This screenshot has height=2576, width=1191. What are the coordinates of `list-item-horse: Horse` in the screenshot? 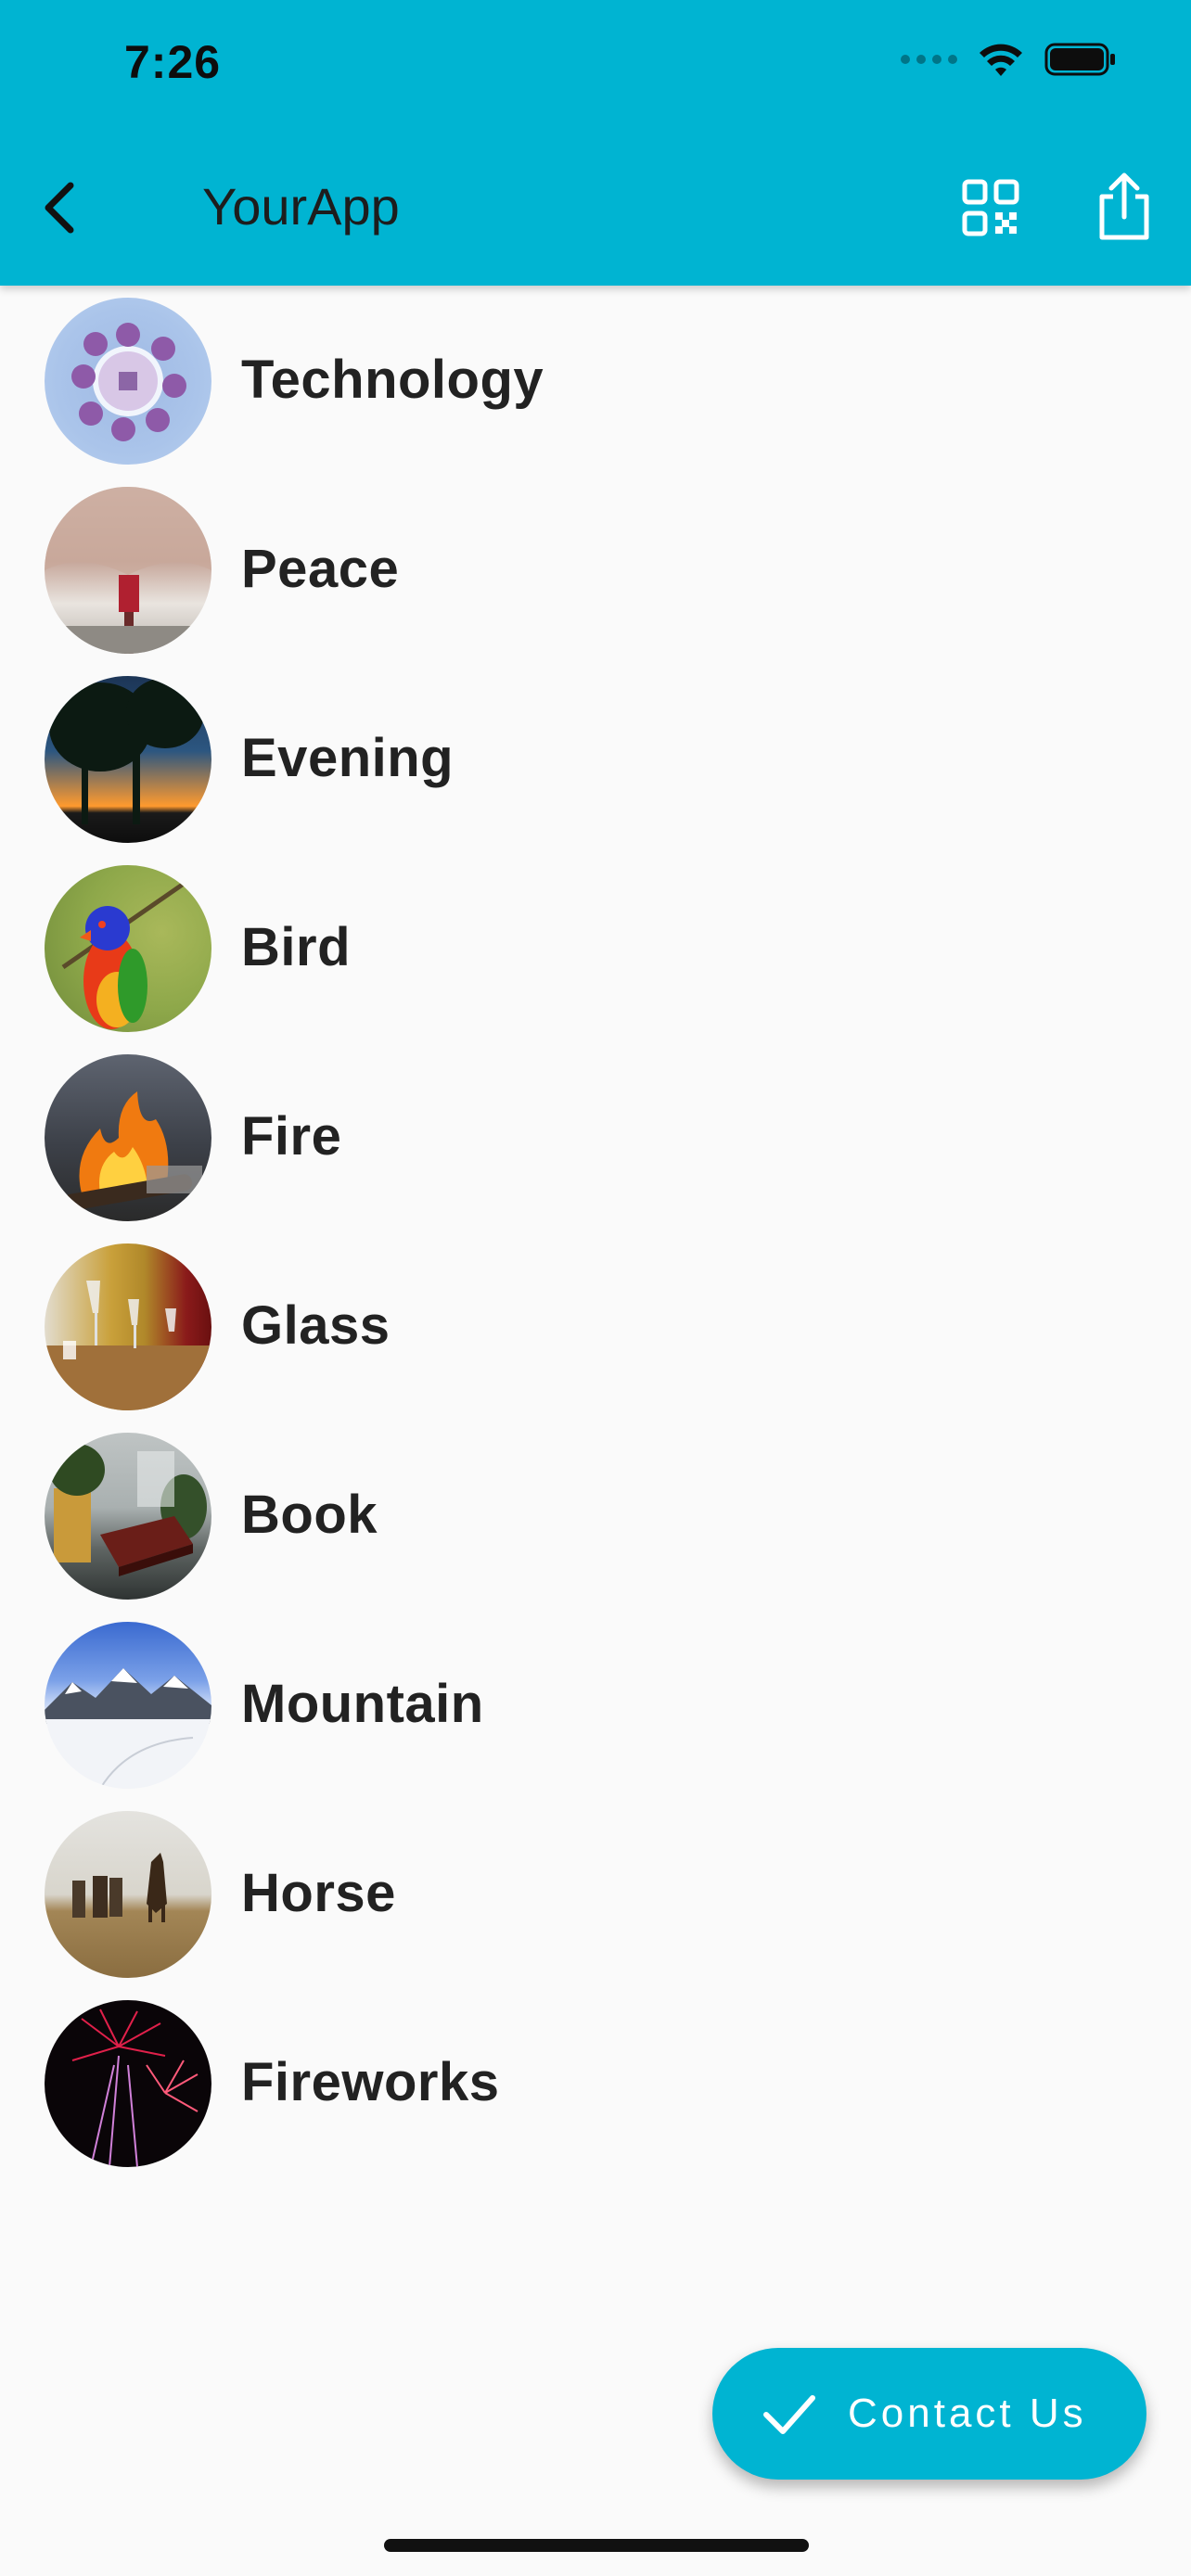 It's located at (595, 1895).